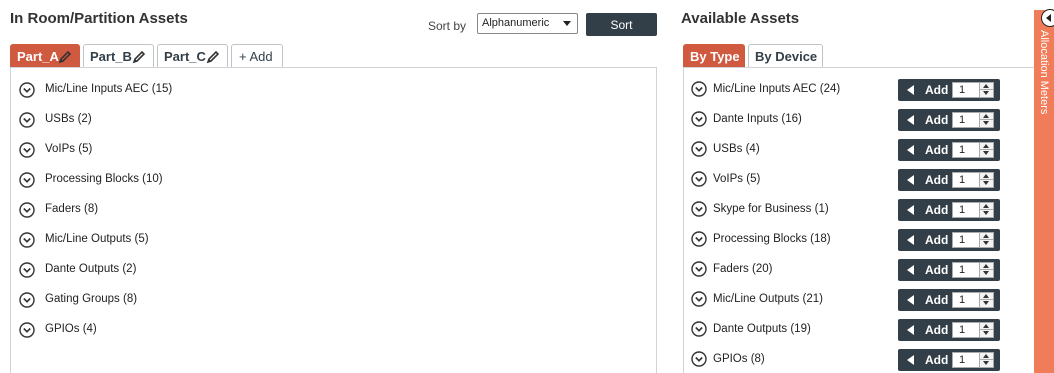 The width and height of the screenshot is (1054, 373). Describe the element at coordinates (859, 330) in the screenshot. I see `list-item: Dante Outputs (19) Add 1` at that location.